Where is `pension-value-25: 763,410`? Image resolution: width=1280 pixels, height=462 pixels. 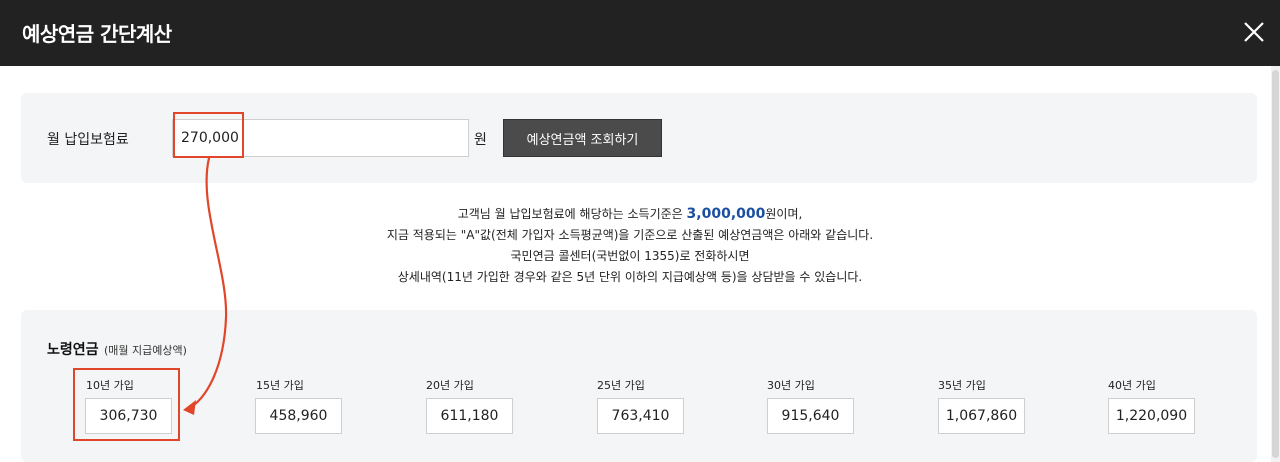 pension-value-25: 763,410 is located at coordinates (640, 416).